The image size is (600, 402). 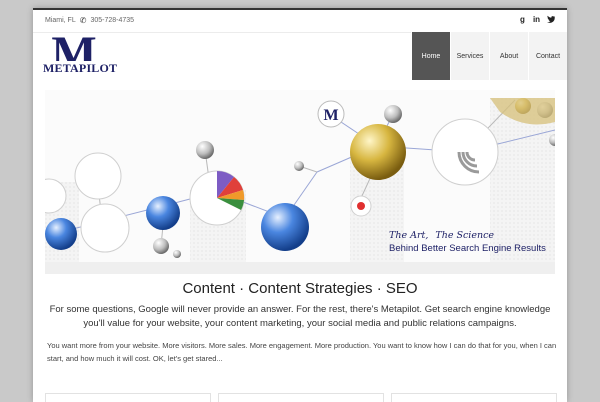 I want to click on phone-icon: ✆, so click(x=83, y=20).